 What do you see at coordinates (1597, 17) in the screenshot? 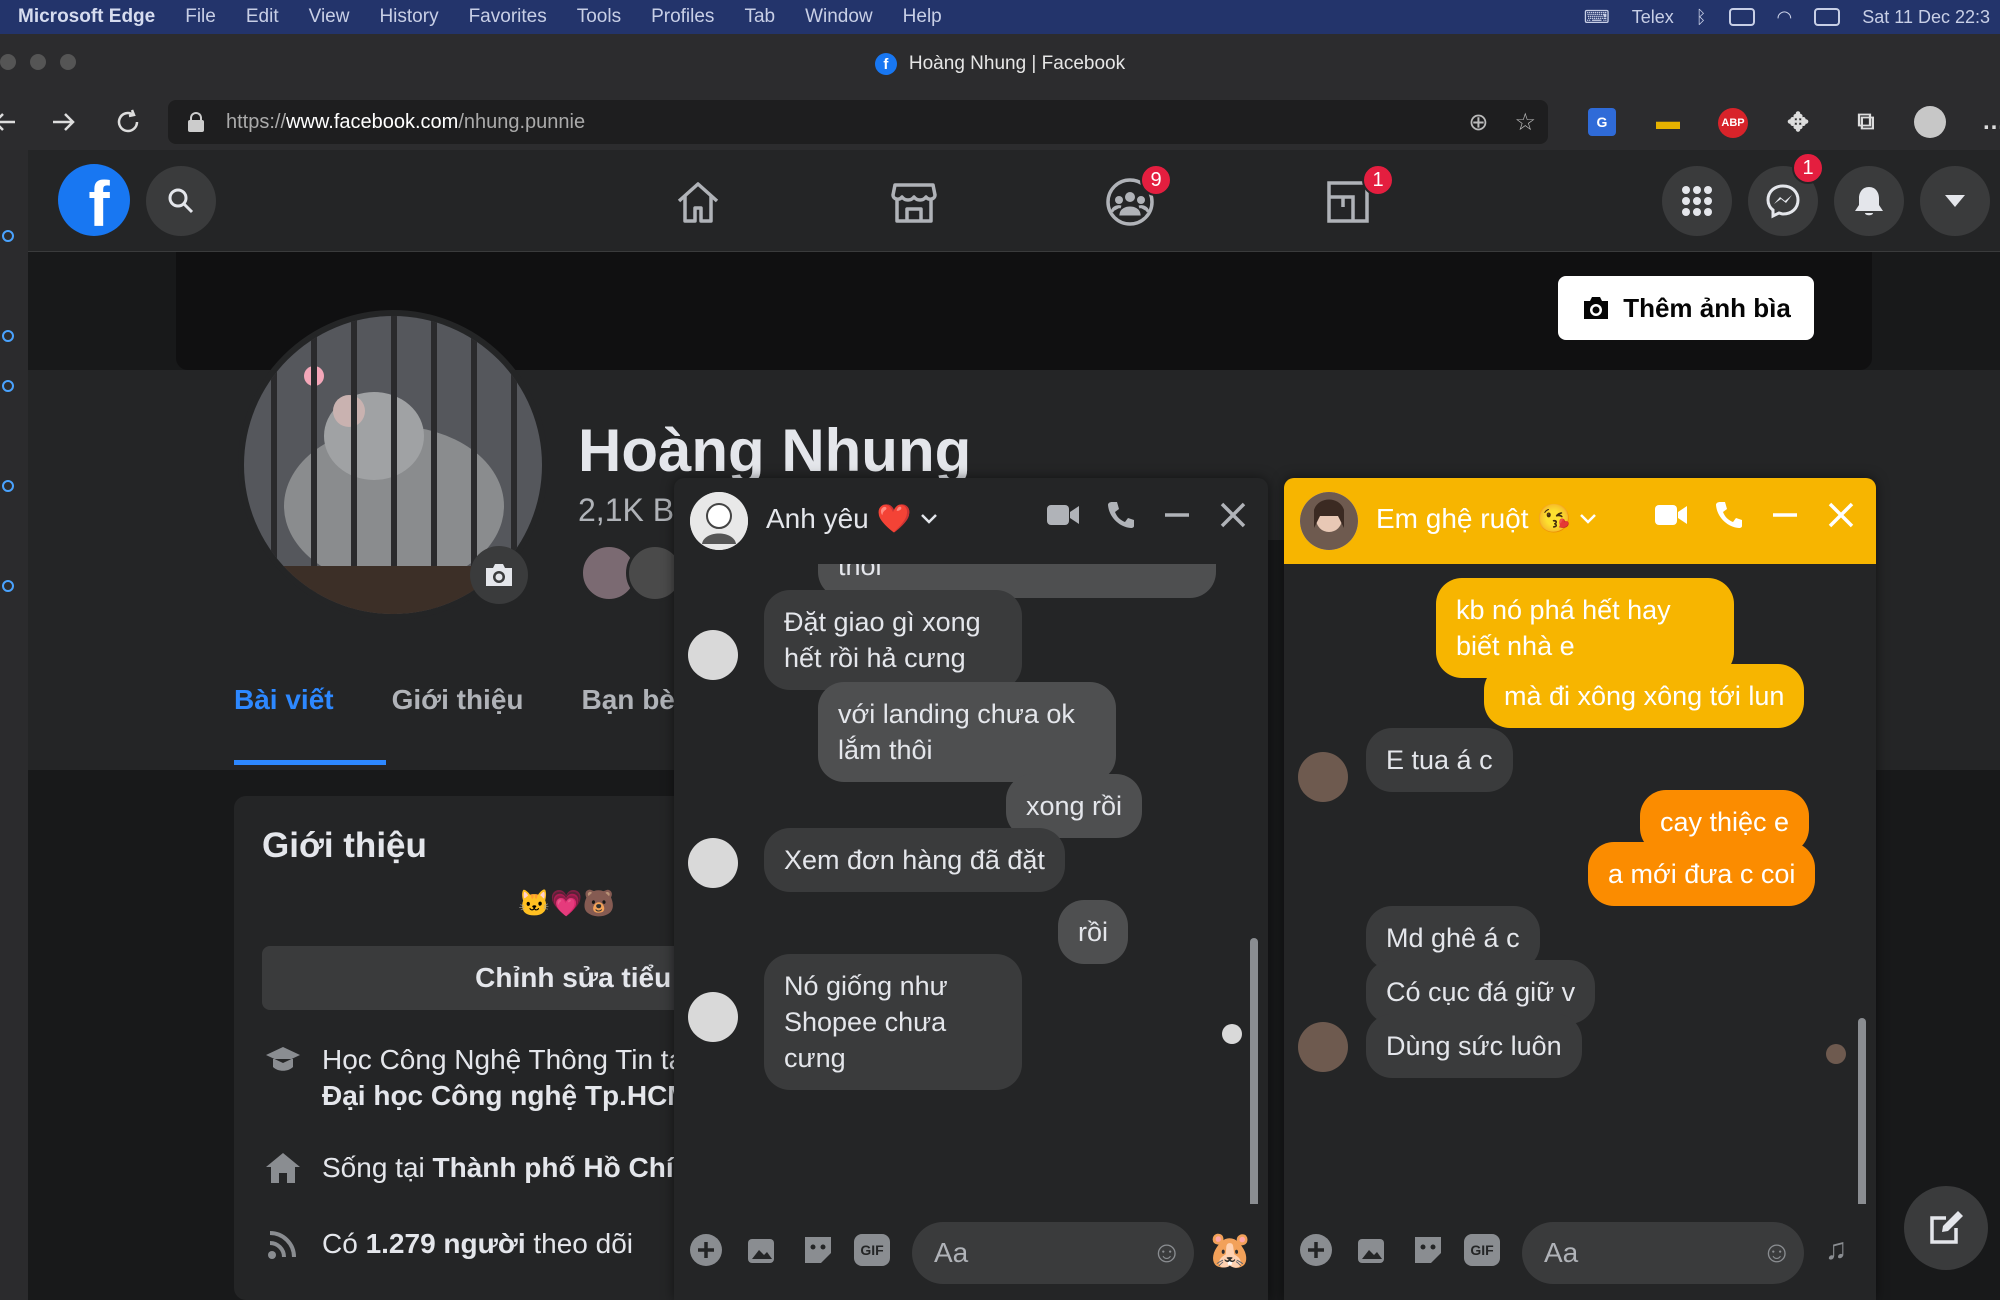
I see `input-method-icon: ⌨` at bounding box center [1597, 17].